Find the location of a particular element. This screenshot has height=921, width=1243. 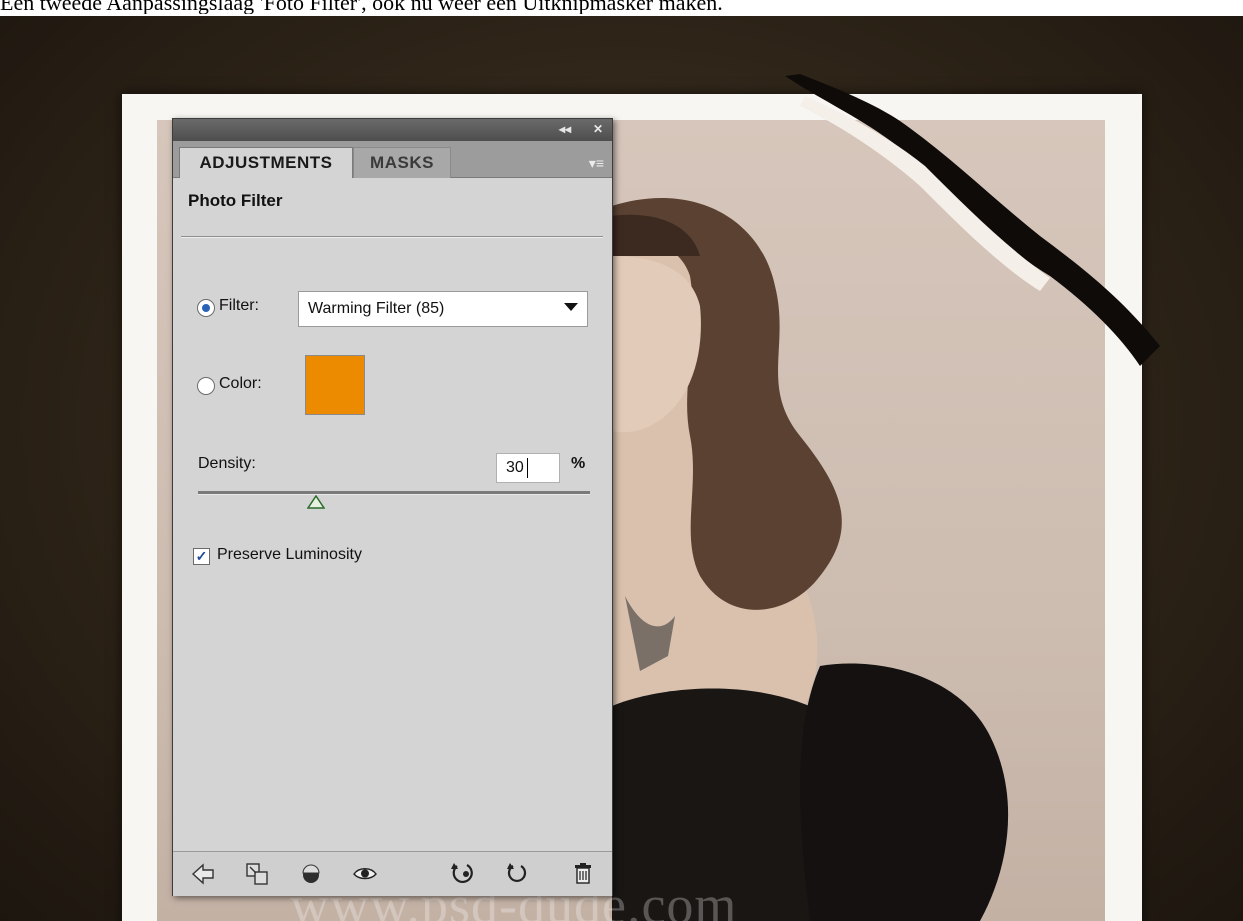

density-slider-track is located at coordinates (394, 493).